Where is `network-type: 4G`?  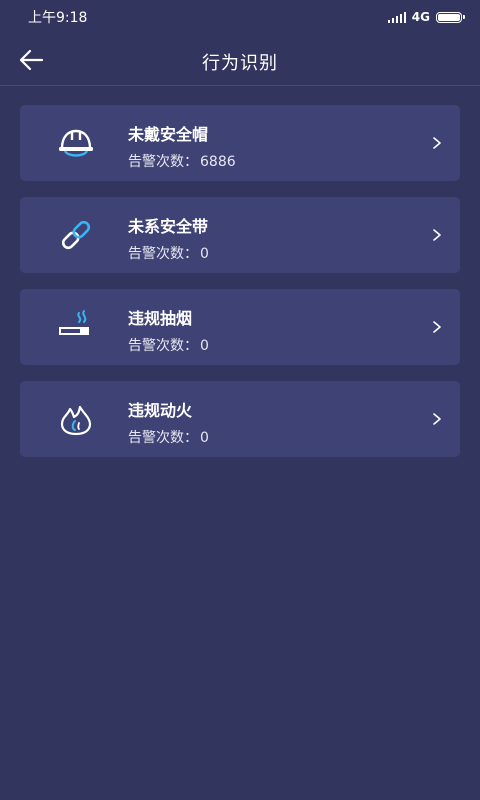
network-type: 4G is located at coordinates (420, 17).